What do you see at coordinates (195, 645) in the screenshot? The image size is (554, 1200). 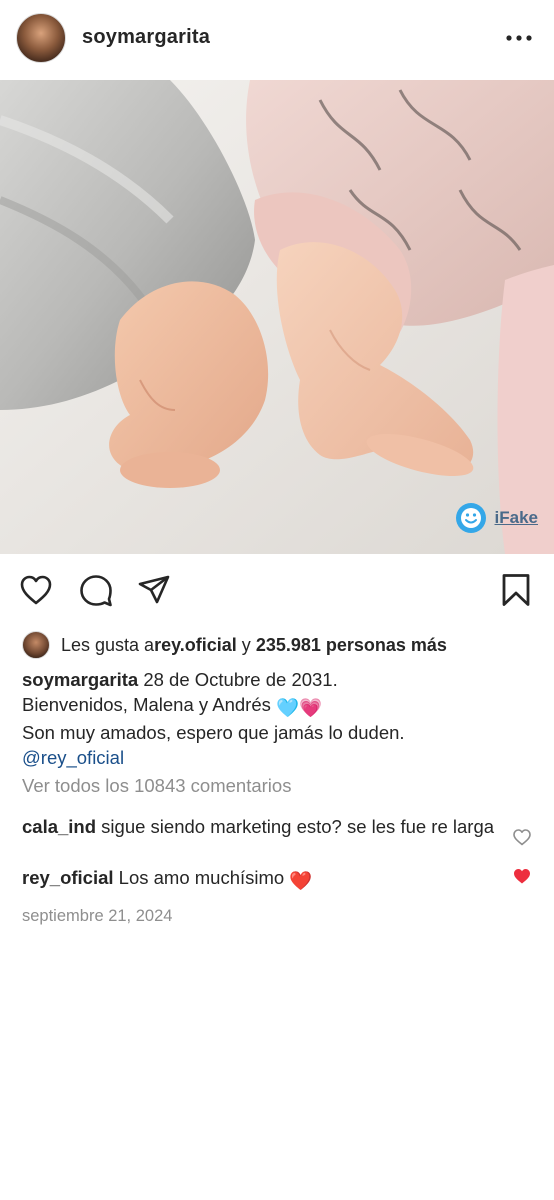 I see `liker-username: rey.oficial` at bounding box center [195, 645].